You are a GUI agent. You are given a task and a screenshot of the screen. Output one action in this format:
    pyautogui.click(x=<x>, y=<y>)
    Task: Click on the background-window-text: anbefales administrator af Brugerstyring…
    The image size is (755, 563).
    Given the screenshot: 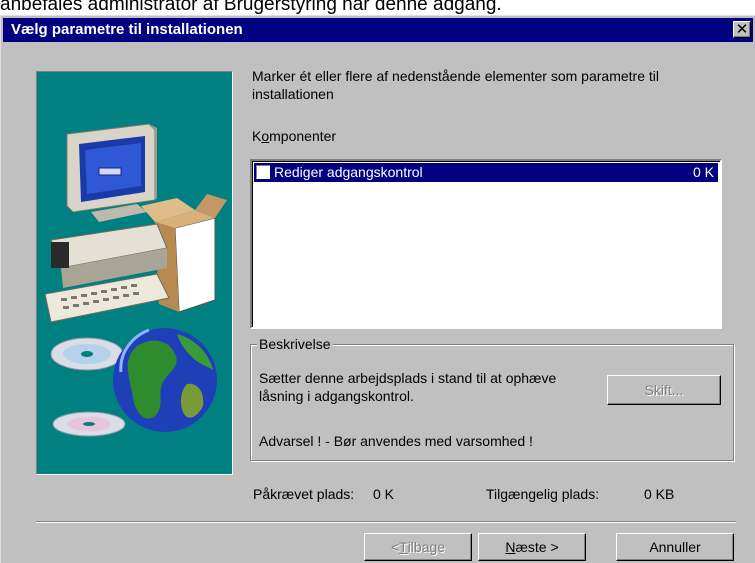 What is the action you would take?
    pyautogui.click(x=251, y=7)
    